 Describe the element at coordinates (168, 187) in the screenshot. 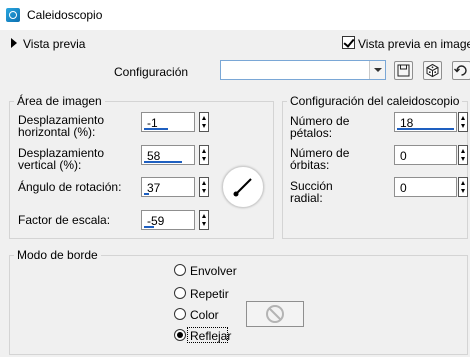

I see `rotation-input: 37` at that location.